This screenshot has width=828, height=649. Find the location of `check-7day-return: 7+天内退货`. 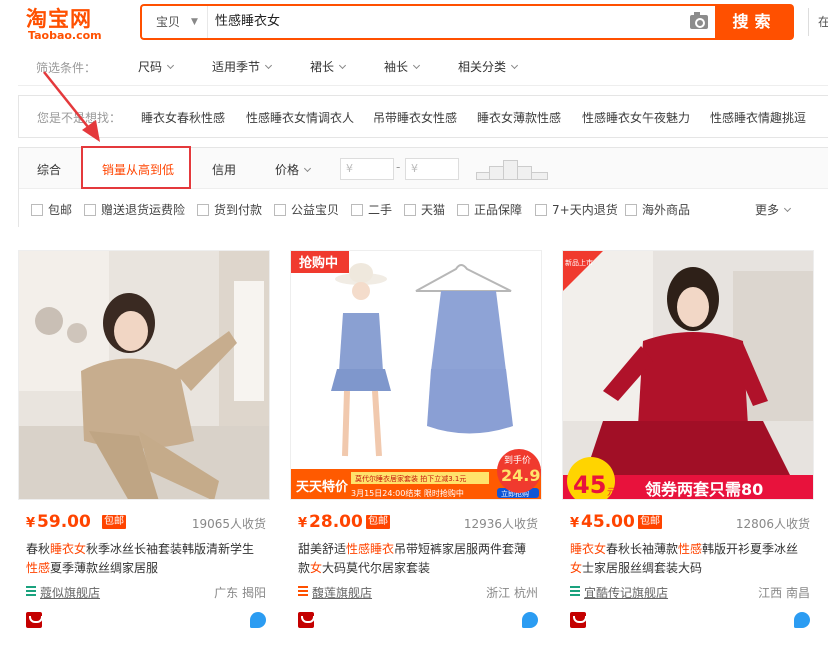

check-7day-return: 7+天内退货 is located at coordinates (576, 209).